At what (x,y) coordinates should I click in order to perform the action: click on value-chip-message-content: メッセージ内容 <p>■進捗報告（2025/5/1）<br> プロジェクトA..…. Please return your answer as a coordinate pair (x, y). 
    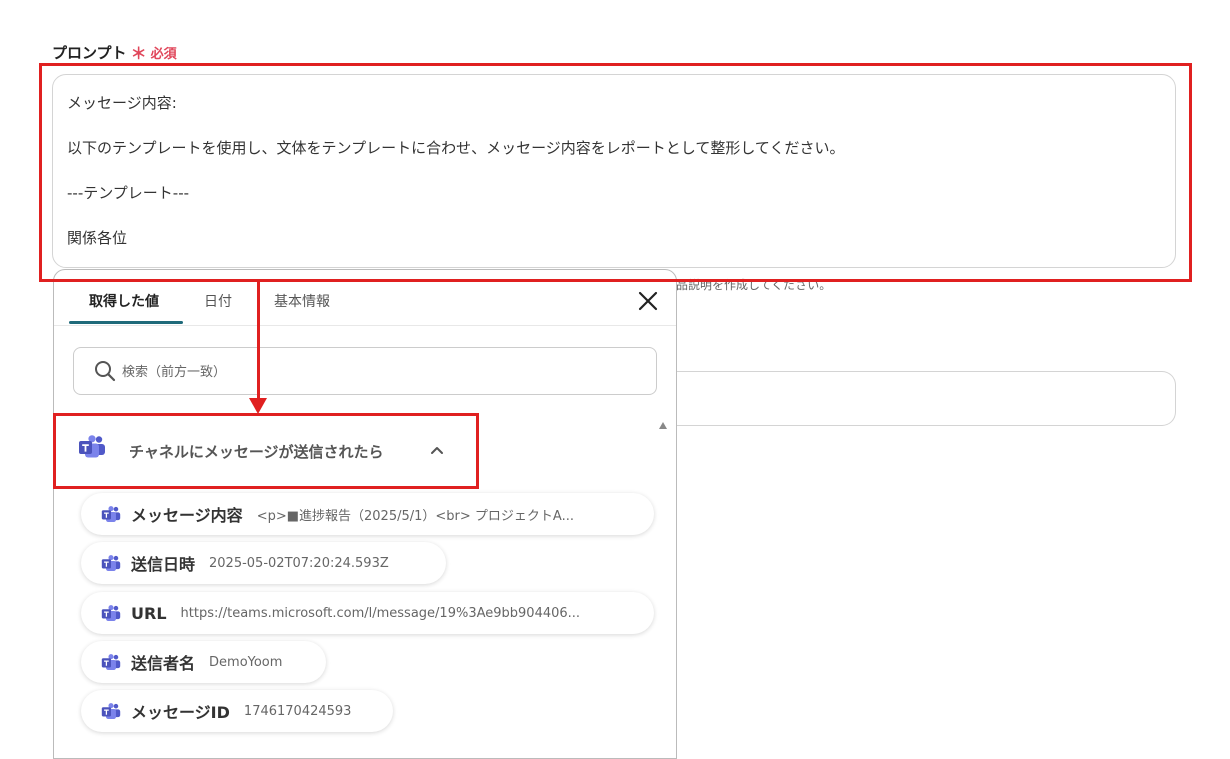
    Looking at the image, I should click on (367, 514).